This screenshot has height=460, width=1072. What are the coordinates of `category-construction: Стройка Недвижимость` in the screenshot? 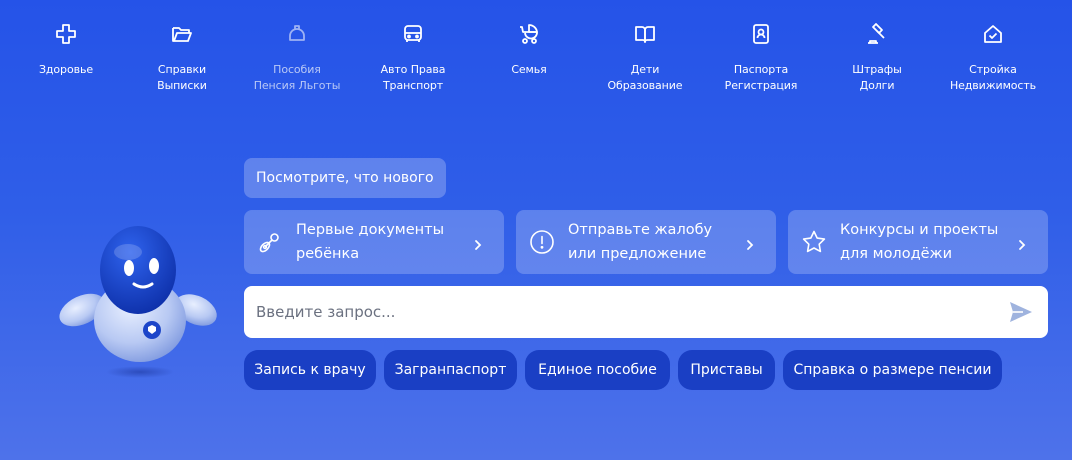 It's located at (993, 57).